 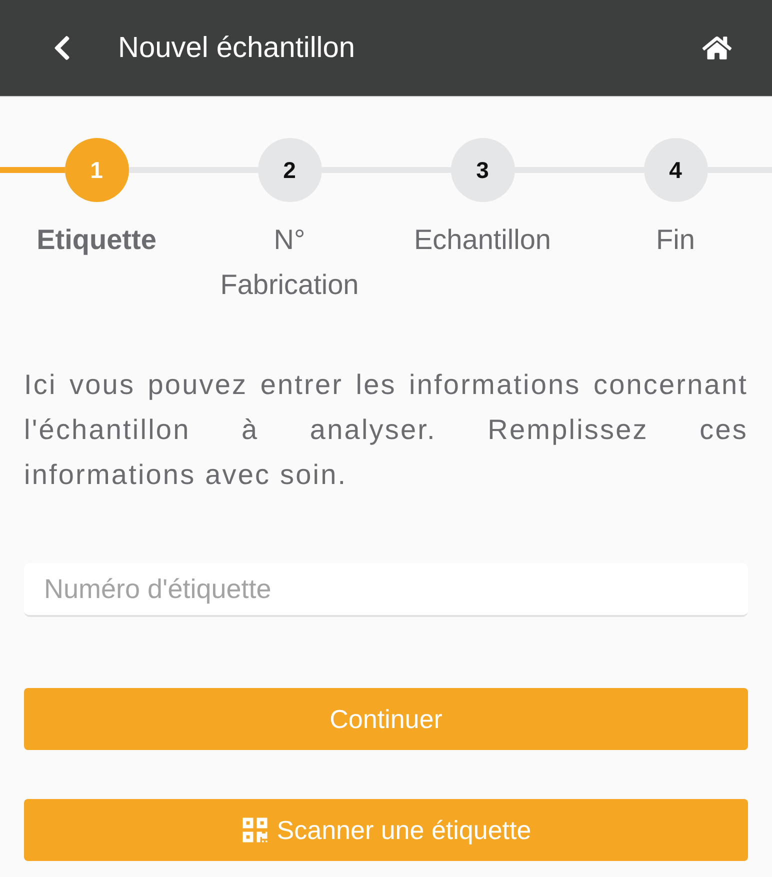 What do you see at coordinates (254, 830) in the screenshot?
I see `qr-code-icon` at bounding box center [254, 830].